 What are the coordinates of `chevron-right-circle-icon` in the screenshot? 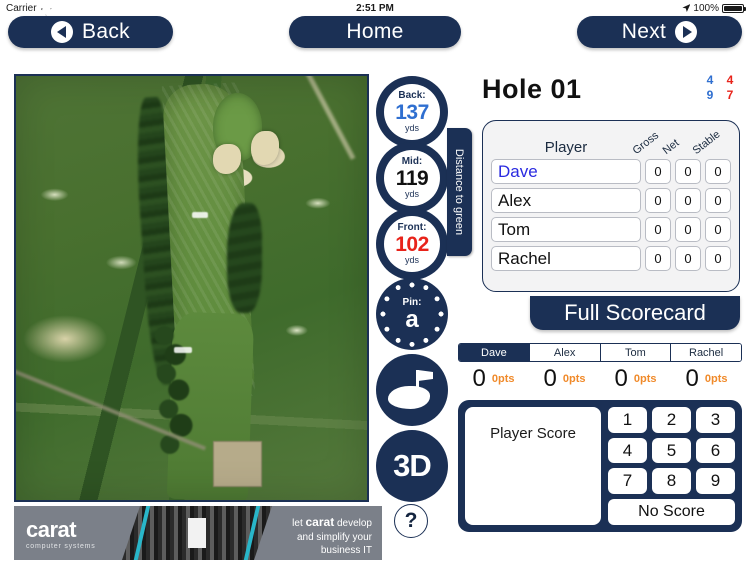 It's located at (686, 32).